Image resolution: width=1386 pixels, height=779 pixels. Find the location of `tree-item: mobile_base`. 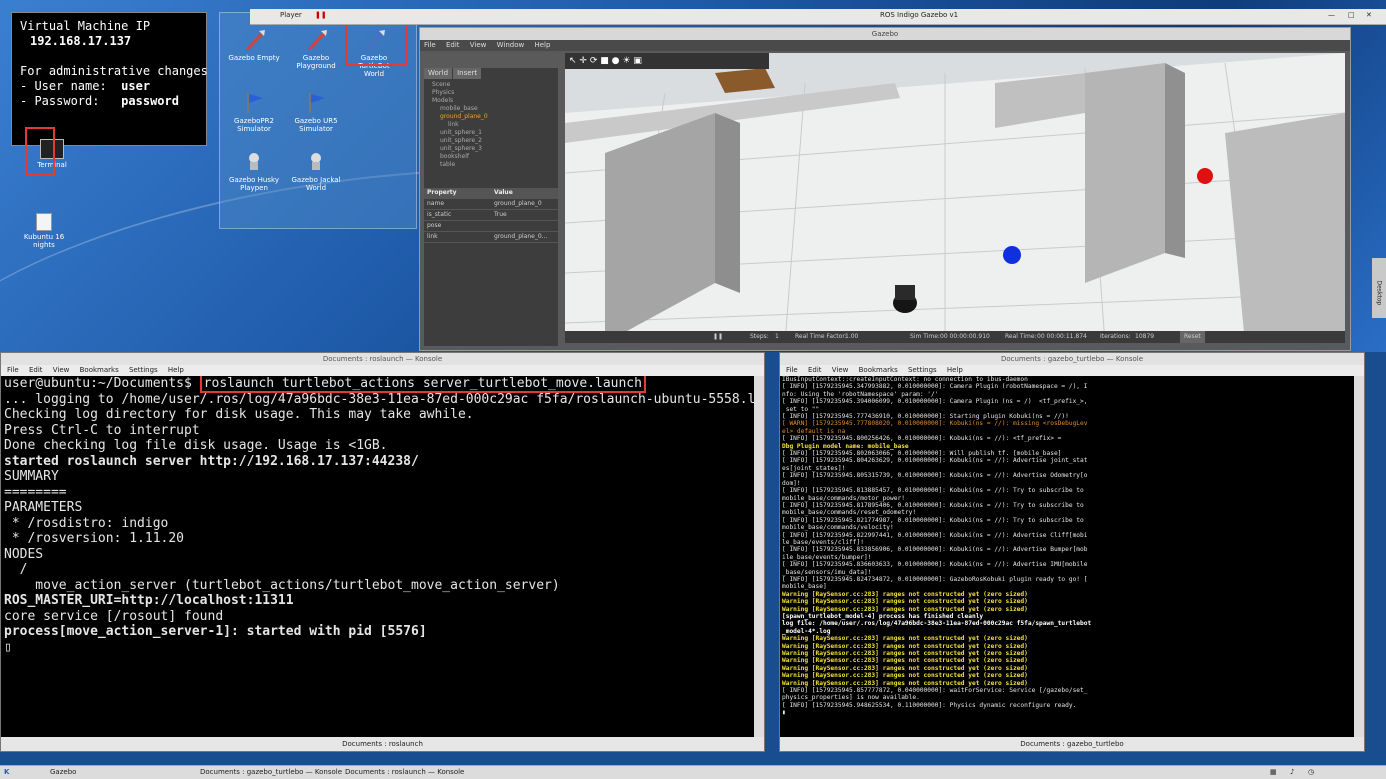

tree-item: mobile_base is located at coordinates (491, 109).